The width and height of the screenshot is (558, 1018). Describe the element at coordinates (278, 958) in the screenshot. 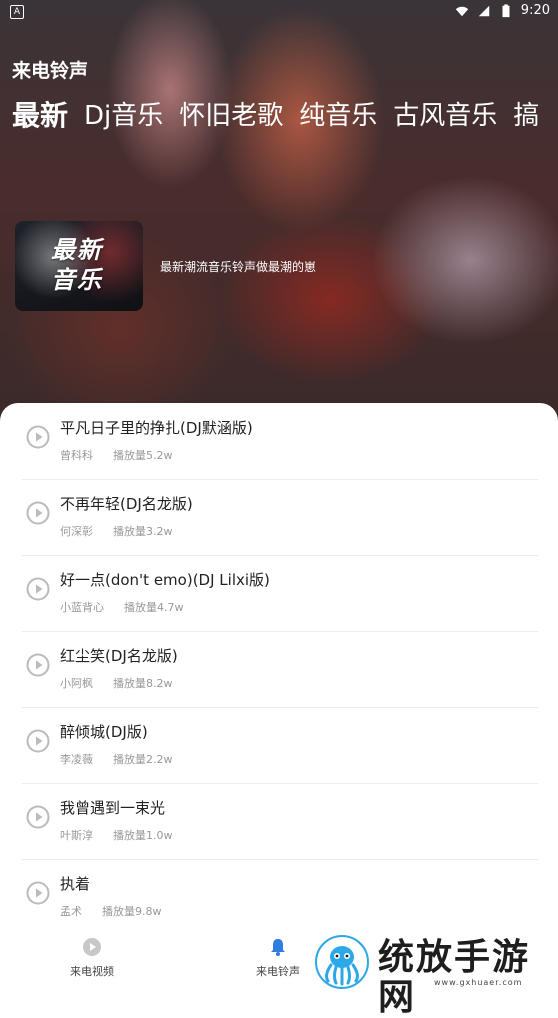

I see `nav-ringtone: 来电铃声` at that location.